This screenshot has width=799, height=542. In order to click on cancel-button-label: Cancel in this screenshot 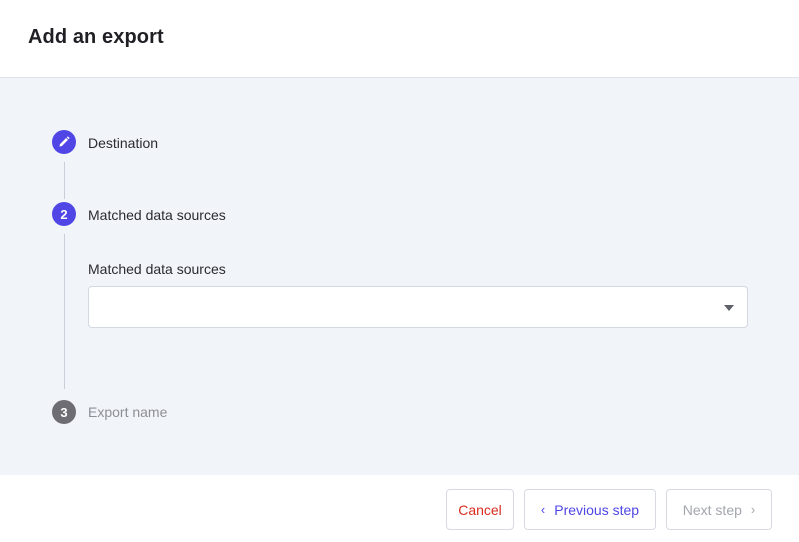, I will do `click(480, 509)`.